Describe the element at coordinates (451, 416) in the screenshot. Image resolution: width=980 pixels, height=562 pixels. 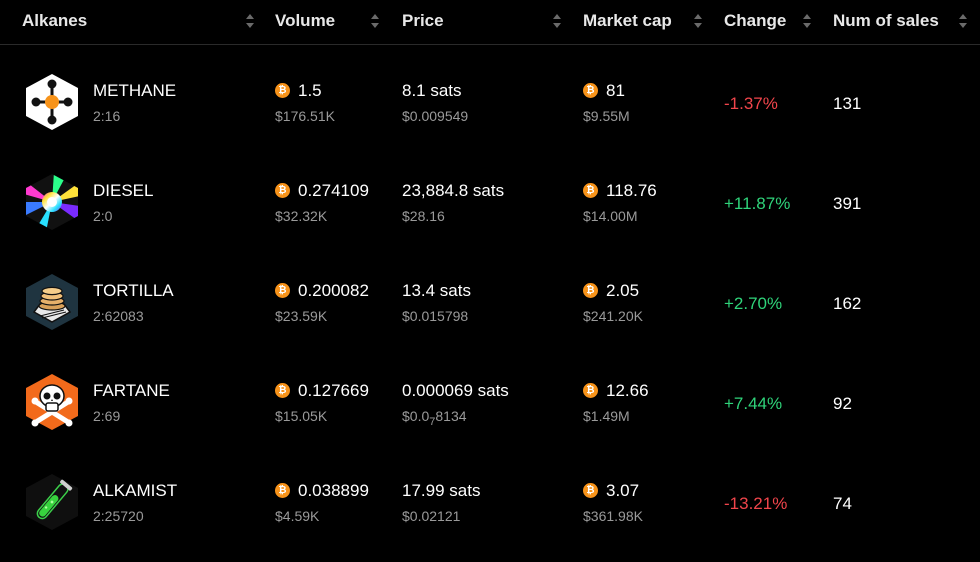
I see `price-usd-digits: 8134` at that location.